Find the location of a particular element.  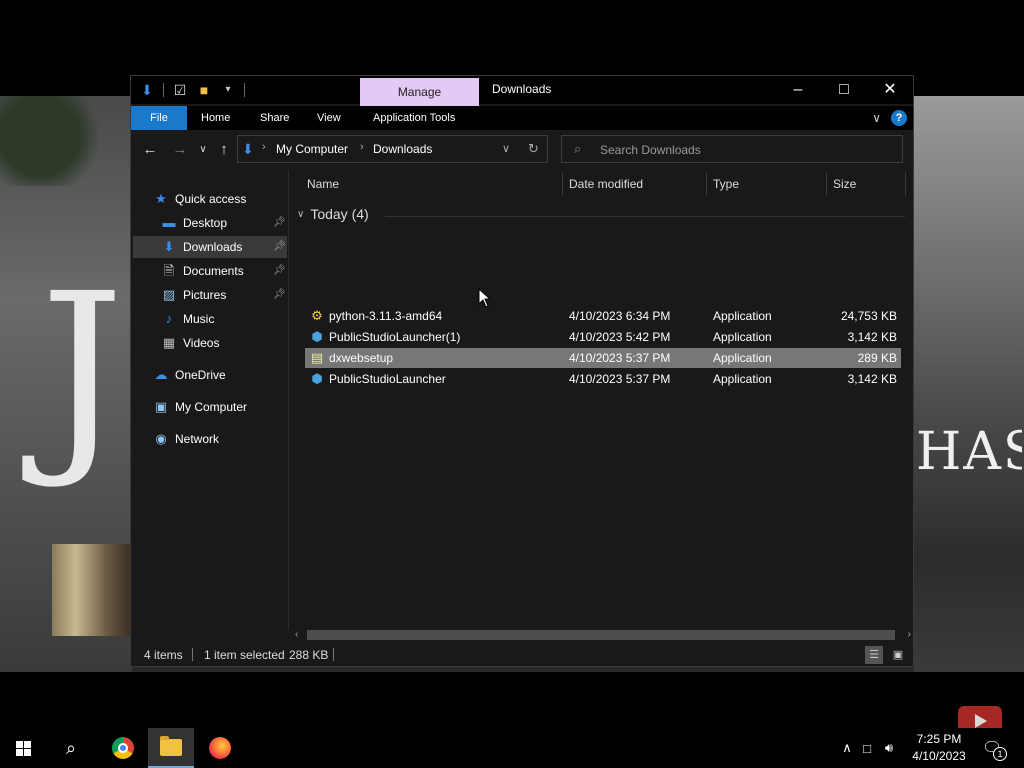

scrollbar-thumb is located at coordinates (601, 635).